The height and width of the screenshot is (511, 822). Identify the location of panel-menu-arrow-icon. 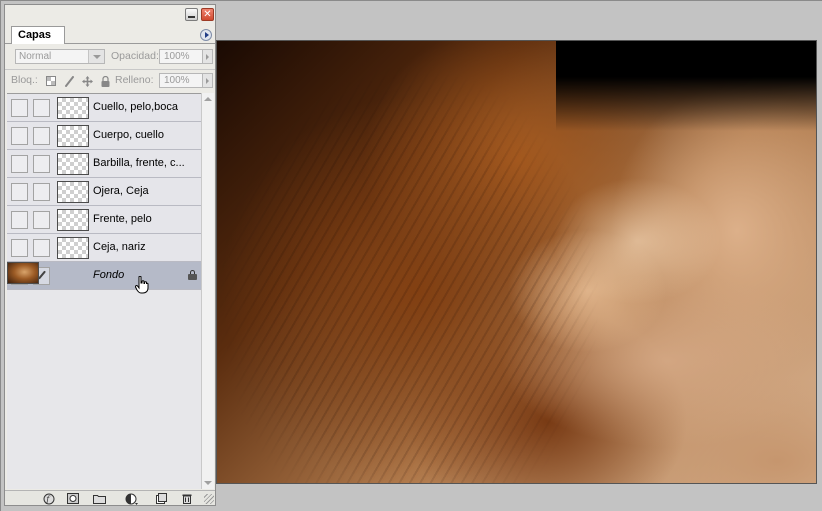
(206, 35).